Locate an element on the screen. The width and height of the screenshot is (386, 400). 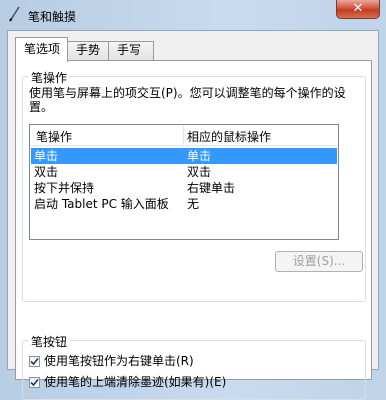
tab-handwriting: 手写 is located at coordinates (131, 50).